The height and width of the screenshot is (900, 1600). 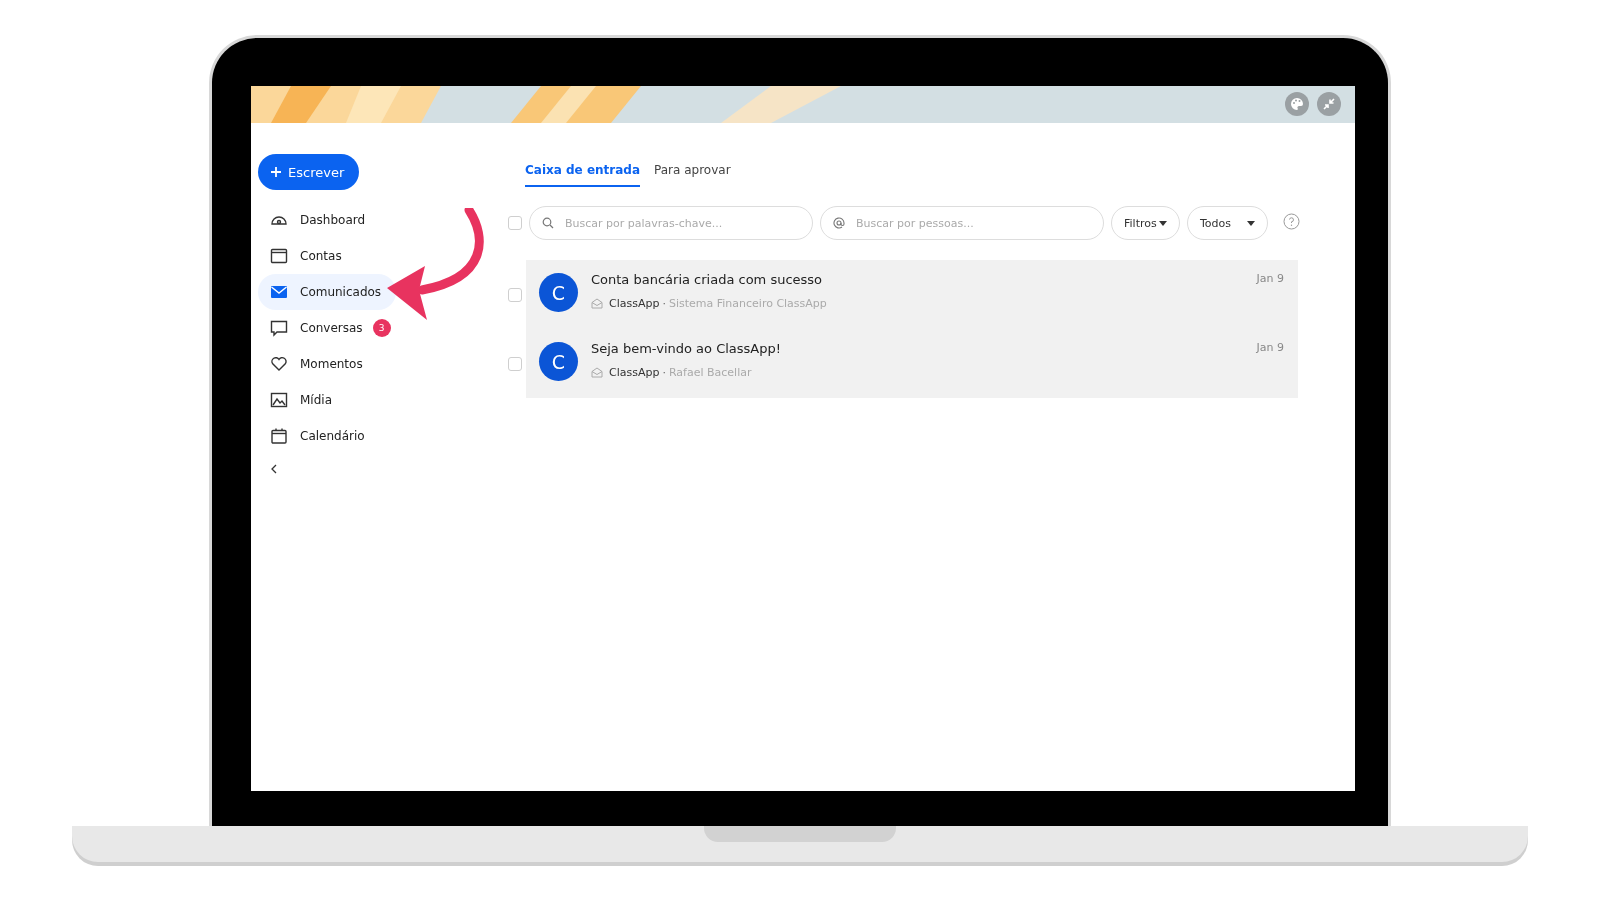 What do you see at coordinates (1291, 221) in the screenshot?
I see `help-icon` at bounding box center [1291, 221].